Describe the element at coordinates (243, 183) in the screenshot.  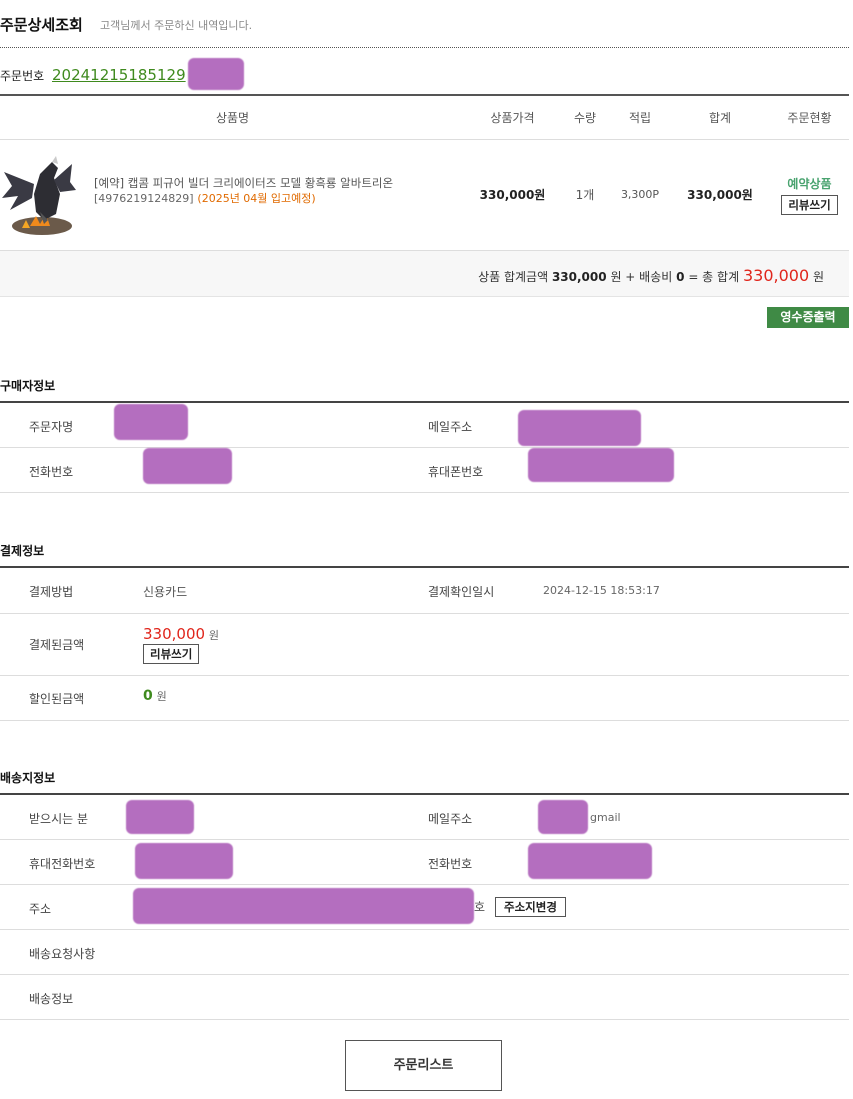
I see `product-name-link: [예약] 캡콤 피규어 빌더 크리에이터즈 모델 황흑룡 알바트리온` at that location.